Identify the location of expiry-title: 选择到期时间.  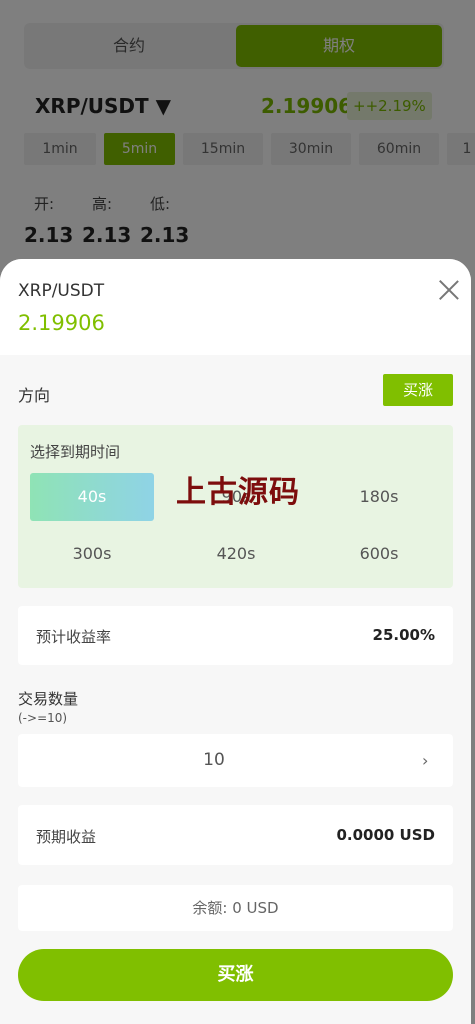
(75, 452).